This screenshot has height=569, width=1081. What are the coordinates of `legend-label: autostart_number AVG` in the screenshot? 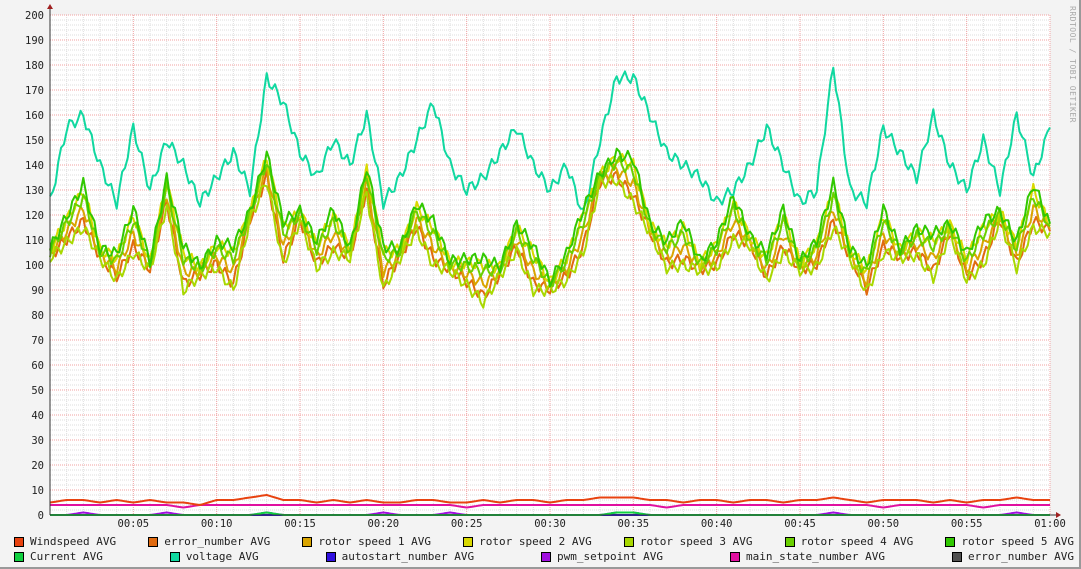 It's located at (408, 556).